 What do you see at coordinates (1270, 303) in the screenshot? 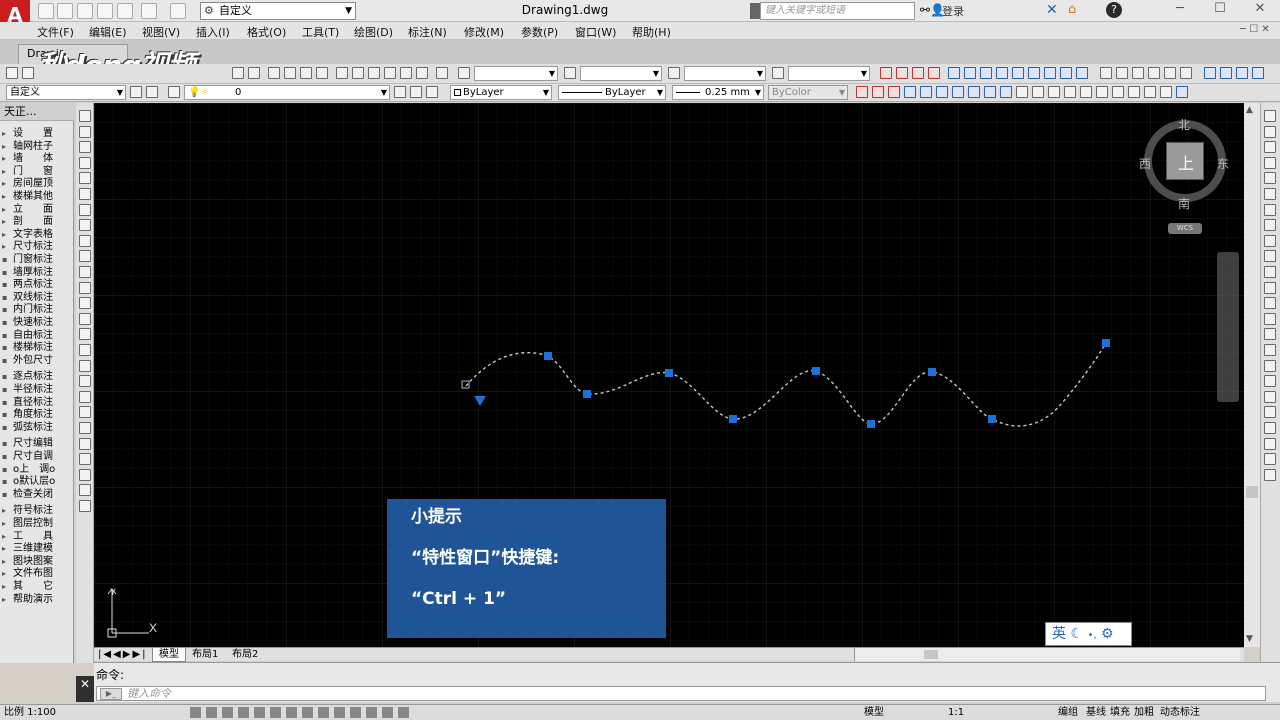
I see `break-icon` at bounding box center [1270, 303].